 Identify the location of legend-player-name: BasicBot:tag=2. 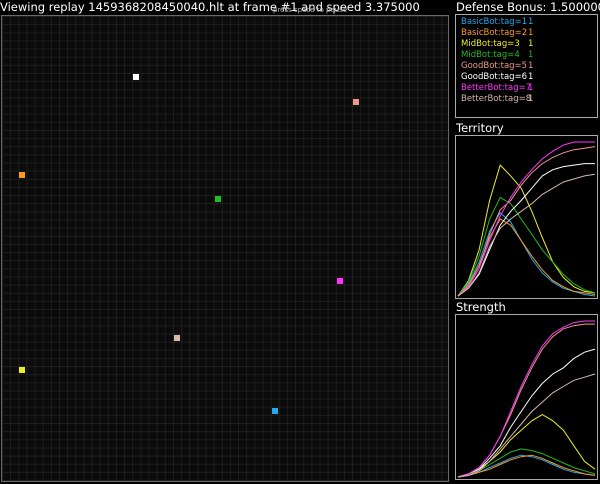
(494, 33).